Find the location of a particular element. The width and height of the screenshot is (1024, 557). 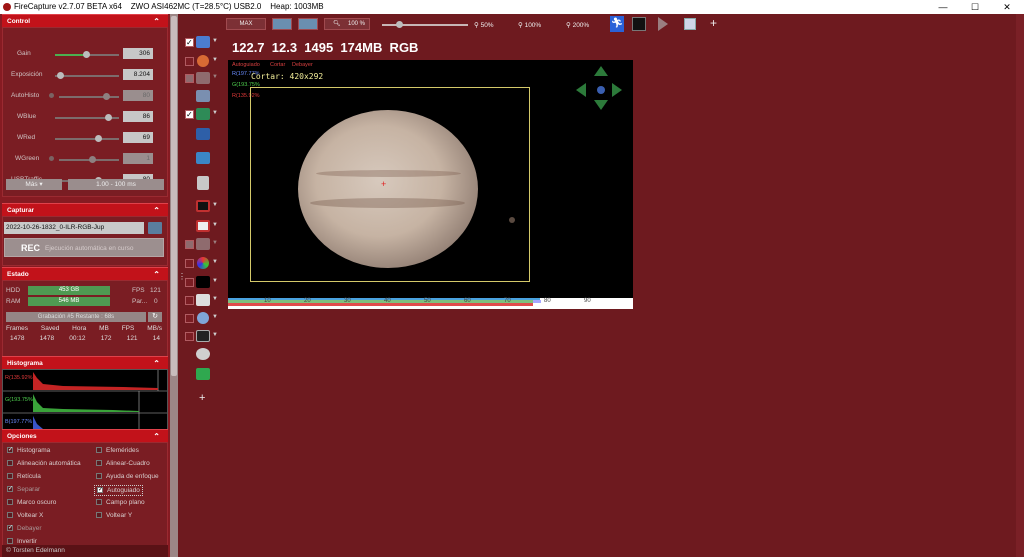

option-voltear-y: Voltear Y is located at coordinates (114, 515).